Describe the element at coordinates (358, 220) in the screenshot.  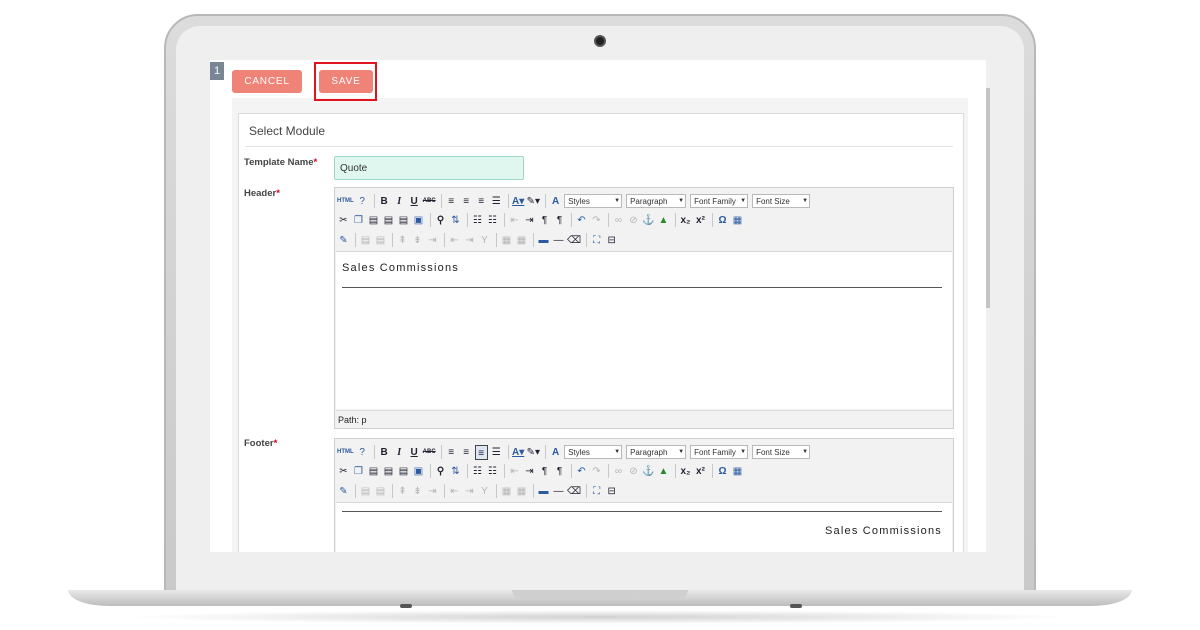
I see `copy-icon: ❐` at that location.